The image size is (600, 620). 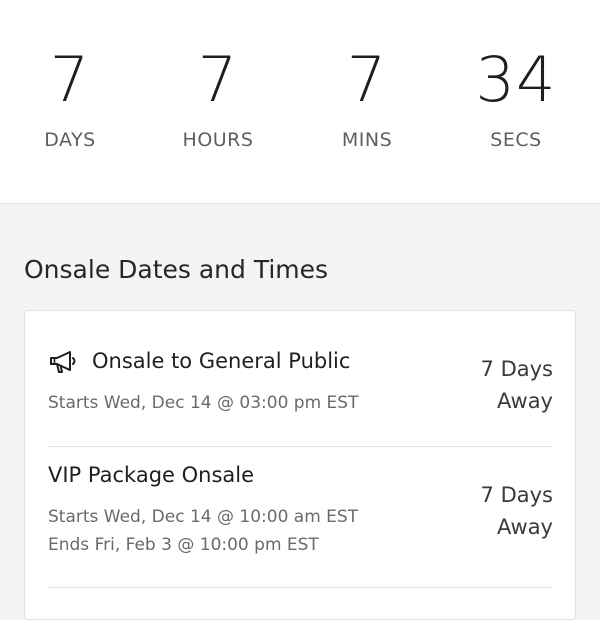 I want to click on hours-label: HOURS, so click(x=218, y=140).